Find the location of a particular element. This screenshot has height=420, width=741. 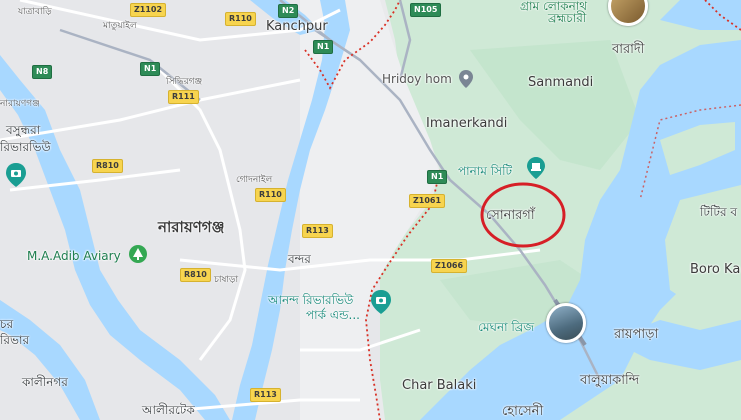

place-label: রিভার is located at coordinates (14, 342).